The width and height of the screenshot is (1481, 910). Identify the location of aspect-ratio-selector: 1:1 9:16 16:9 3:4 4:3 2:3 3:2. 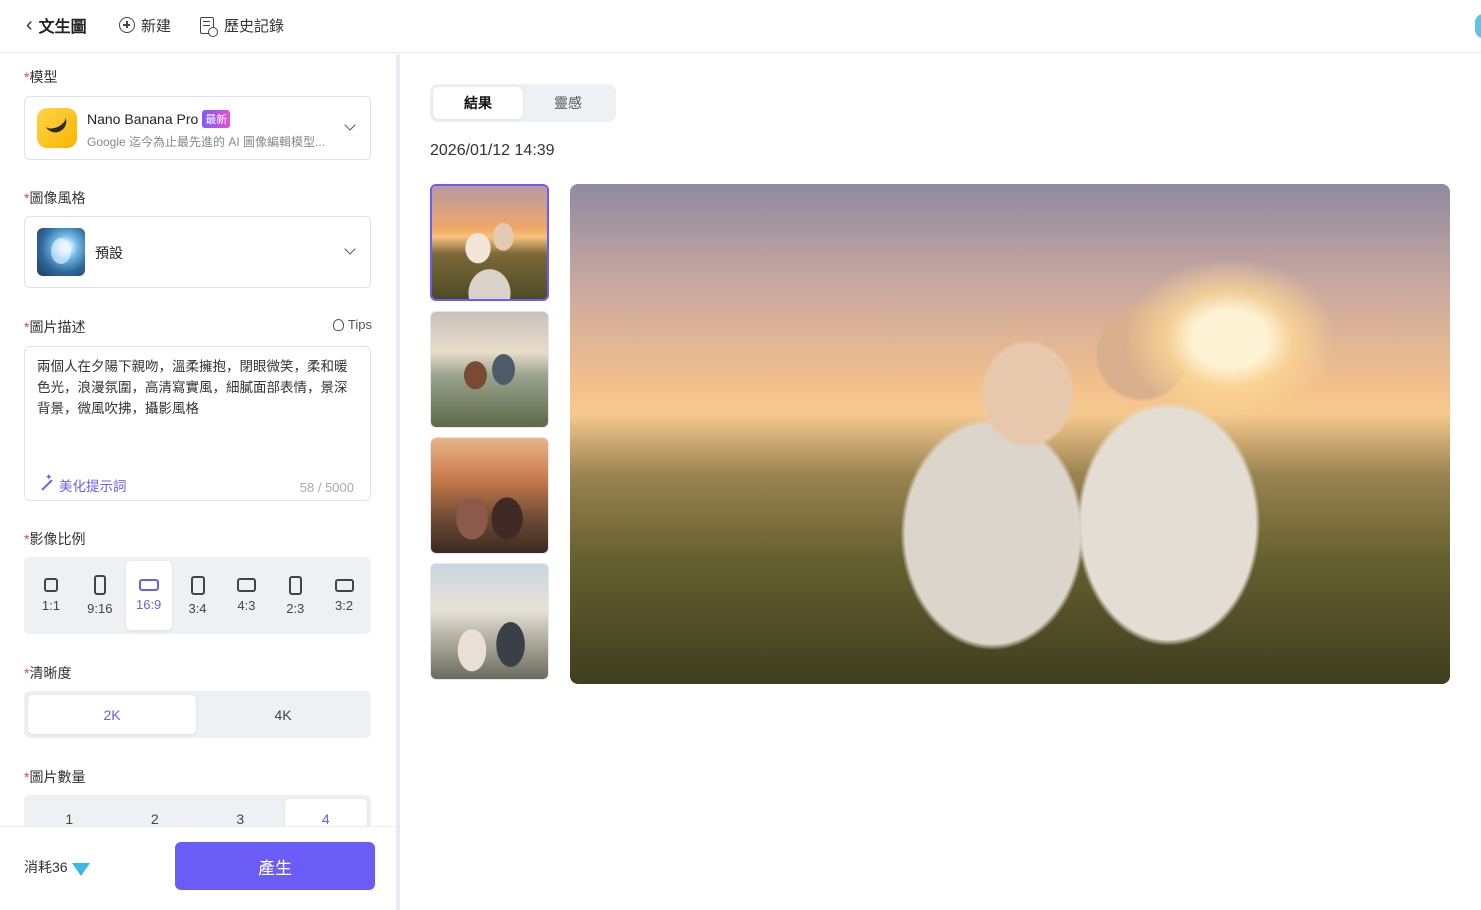
(197, 595).